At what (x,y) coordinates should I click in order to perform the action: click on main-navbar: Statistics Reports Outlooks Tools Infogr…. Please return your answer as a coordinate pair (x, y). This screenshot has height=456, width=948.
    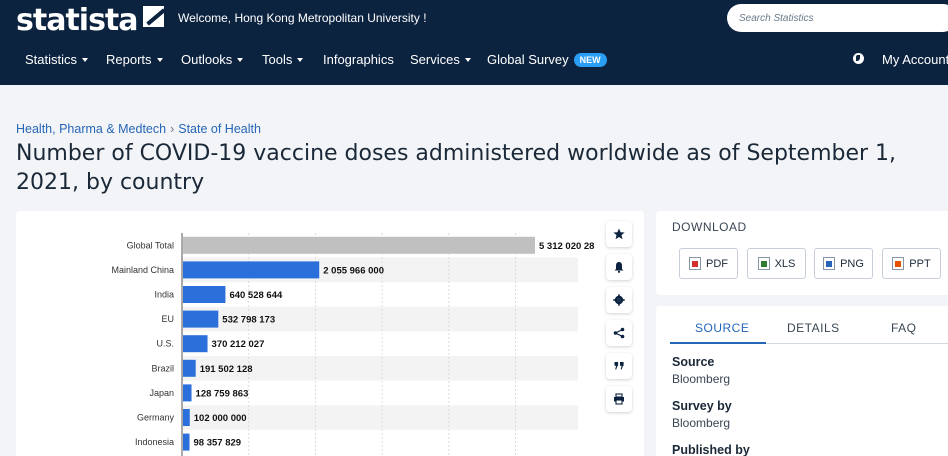
    Looking at the image, I should click on (474, 62).